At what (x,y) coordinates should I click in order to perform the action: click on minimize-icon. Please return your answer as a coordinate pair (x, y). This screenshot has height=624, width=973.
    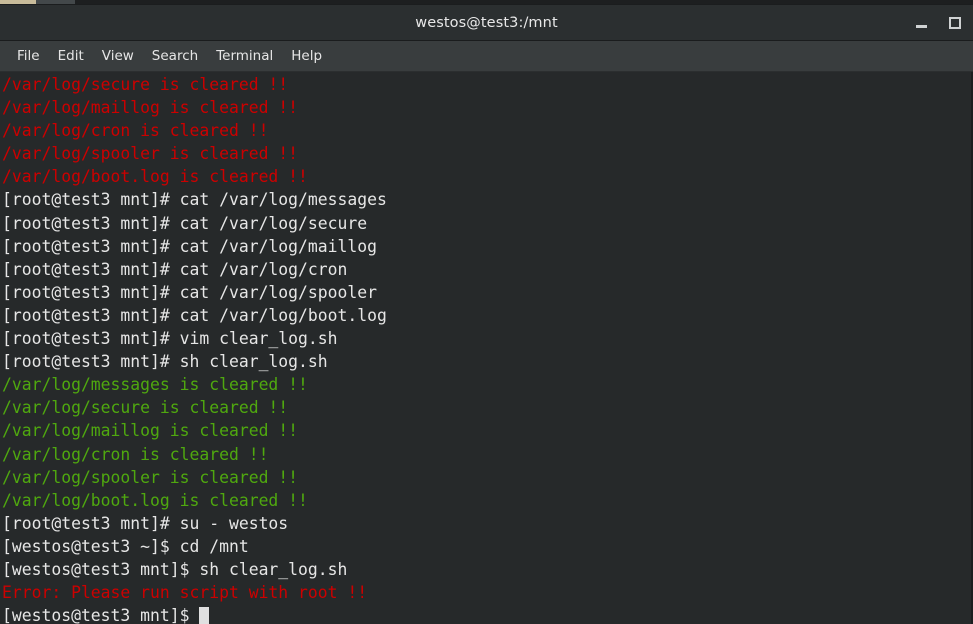
    Looking at the image, I should click on (921, 26).